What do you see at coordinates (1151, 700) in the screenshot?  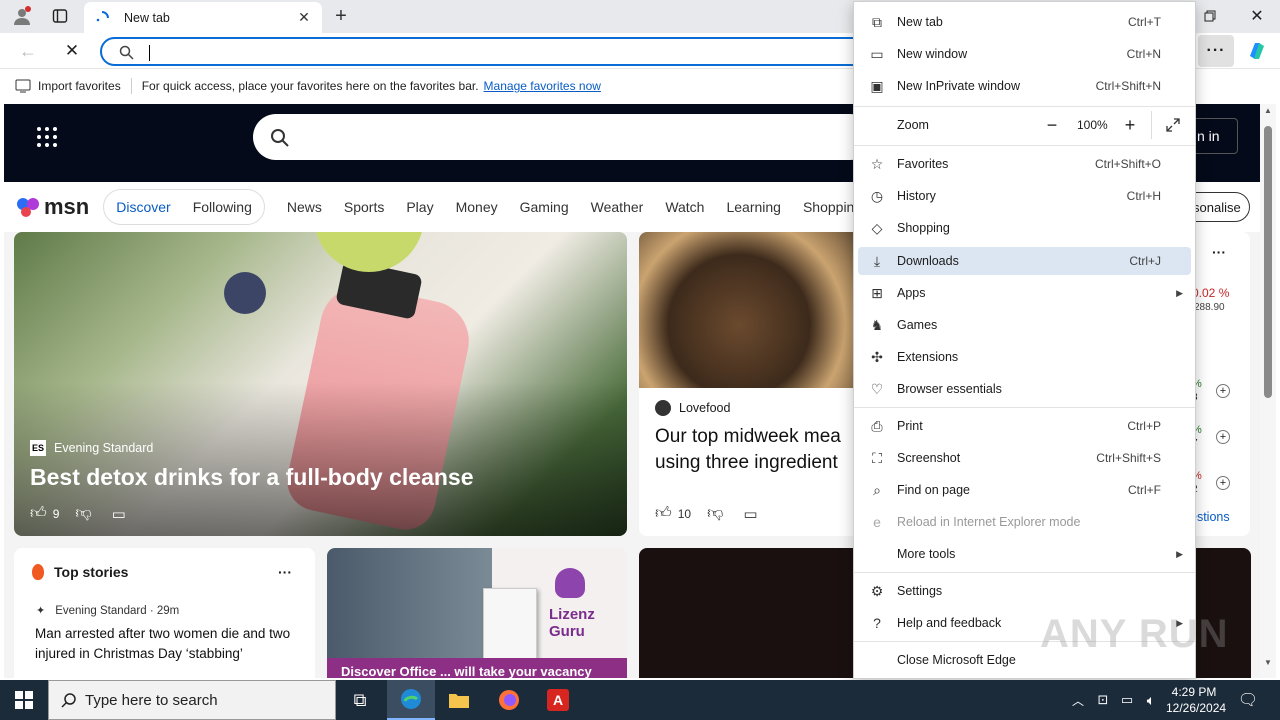 I see `volume-icon: 🔈︎` at bounding box center [1151, 700].